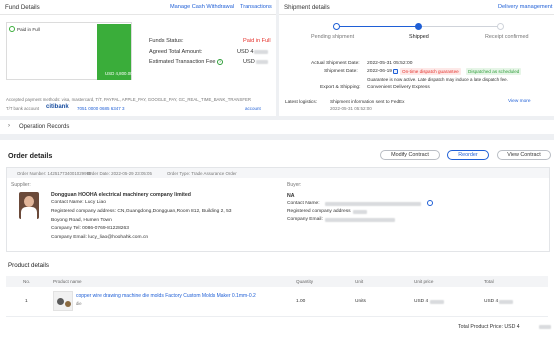 The image size is (554, 339). What do you see at coordinates (489, 327) in the screenshot?
I see `total-product-price: Total Product Price: USD 4` at bounding box center [489, 327].